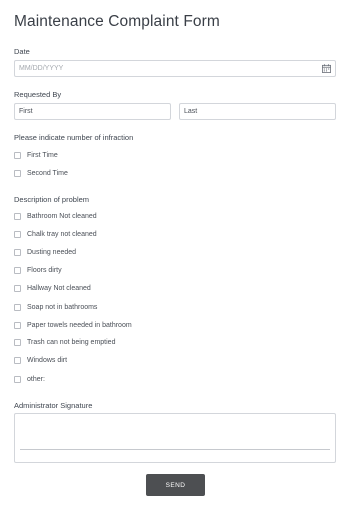 The width and height of the screenshot is (350, 511). Describe the element at coordinates (41, 68) in the screenshot. I see `date-placeholder: MM/DD/YYYY` at that location.